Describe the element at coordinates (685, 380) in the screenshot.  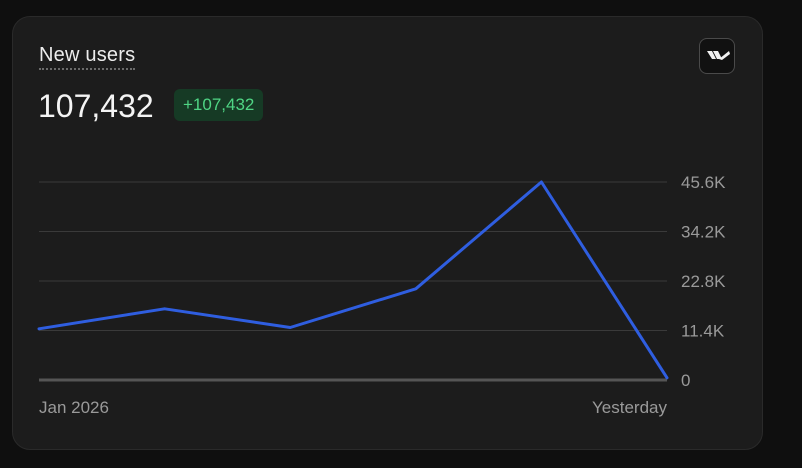
I see `y-tick-label: 0` at that location.